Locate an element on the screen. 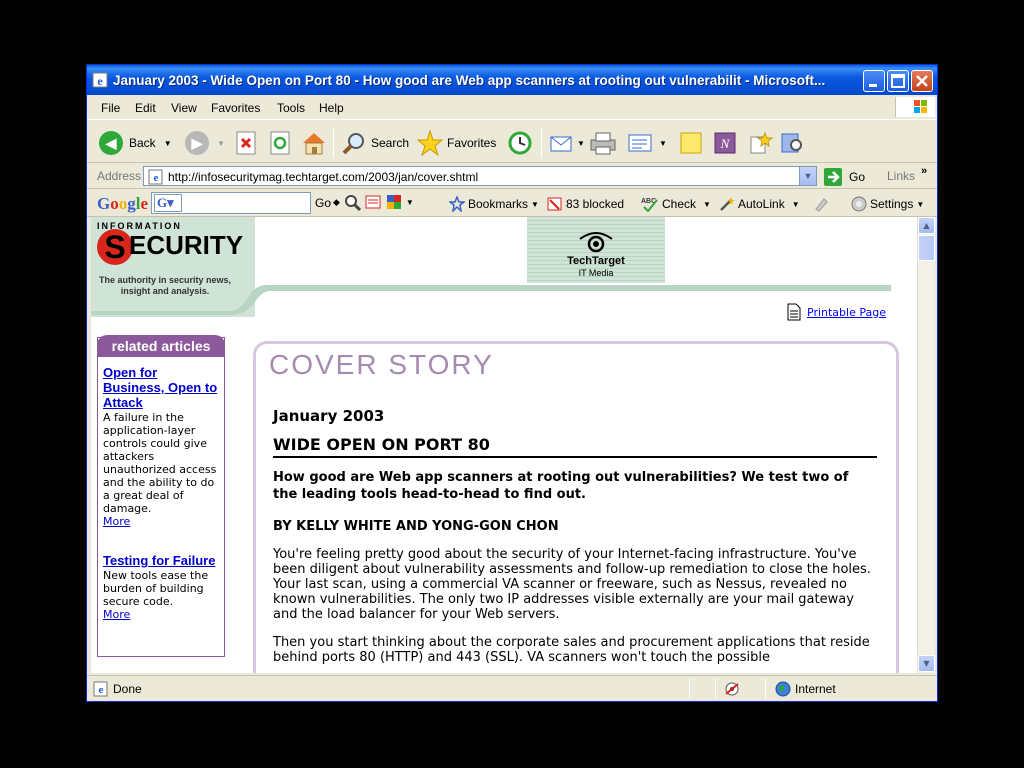  google-arrows-icon: ◆ is located at coordinates (336, 202).